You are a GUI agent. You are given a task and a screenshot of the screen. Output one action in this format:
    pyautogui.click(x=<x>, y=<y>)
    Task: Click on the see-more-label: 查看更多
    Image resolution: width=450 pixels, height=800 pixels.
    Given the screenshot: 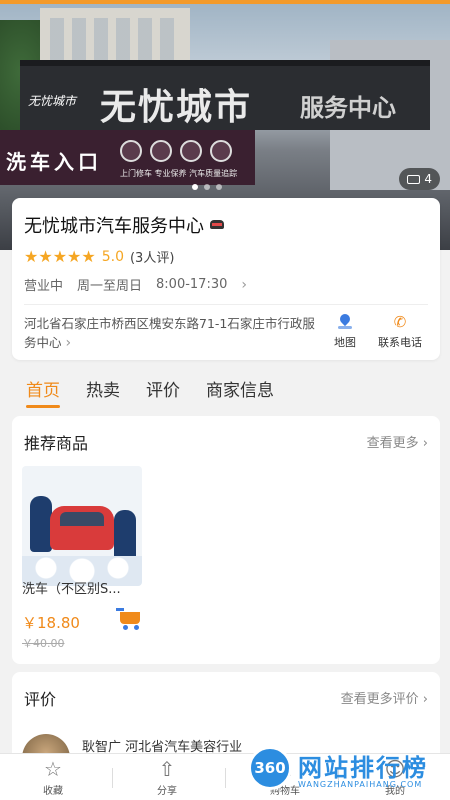 What is the action you would take?
    pyautogui.click(x=392, y=443)
    